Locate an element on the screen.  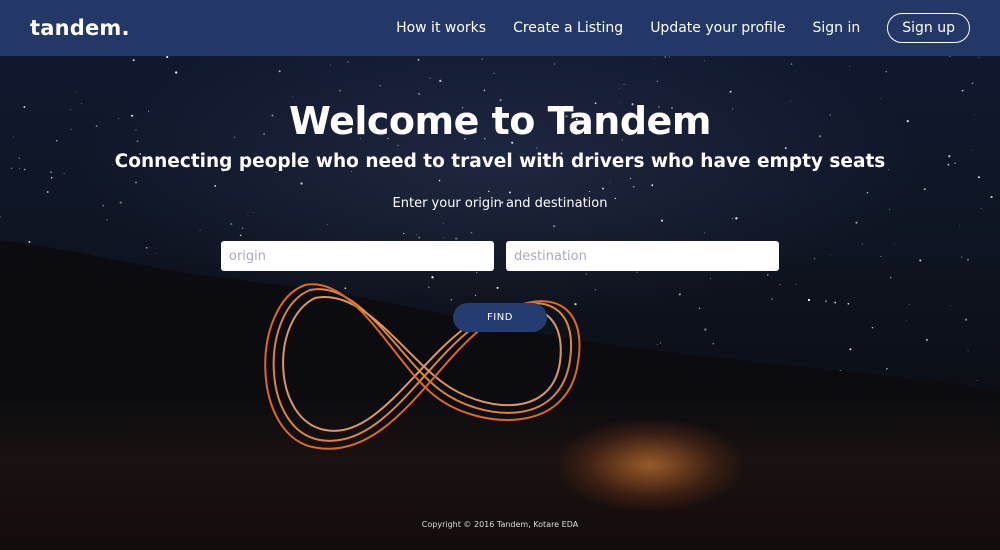
origin-input is located at coordinates (357, 256).